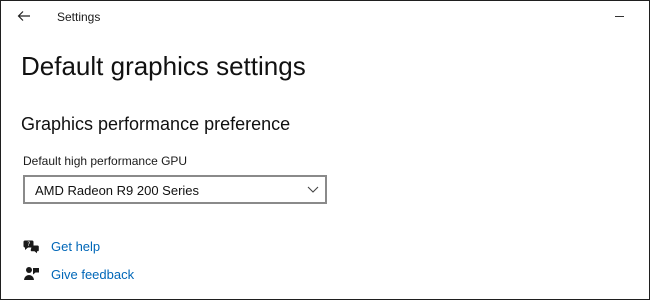 The height and width of the screenshot is (300, 650). I want to click on back-arrow-icon, so click(23, 16).